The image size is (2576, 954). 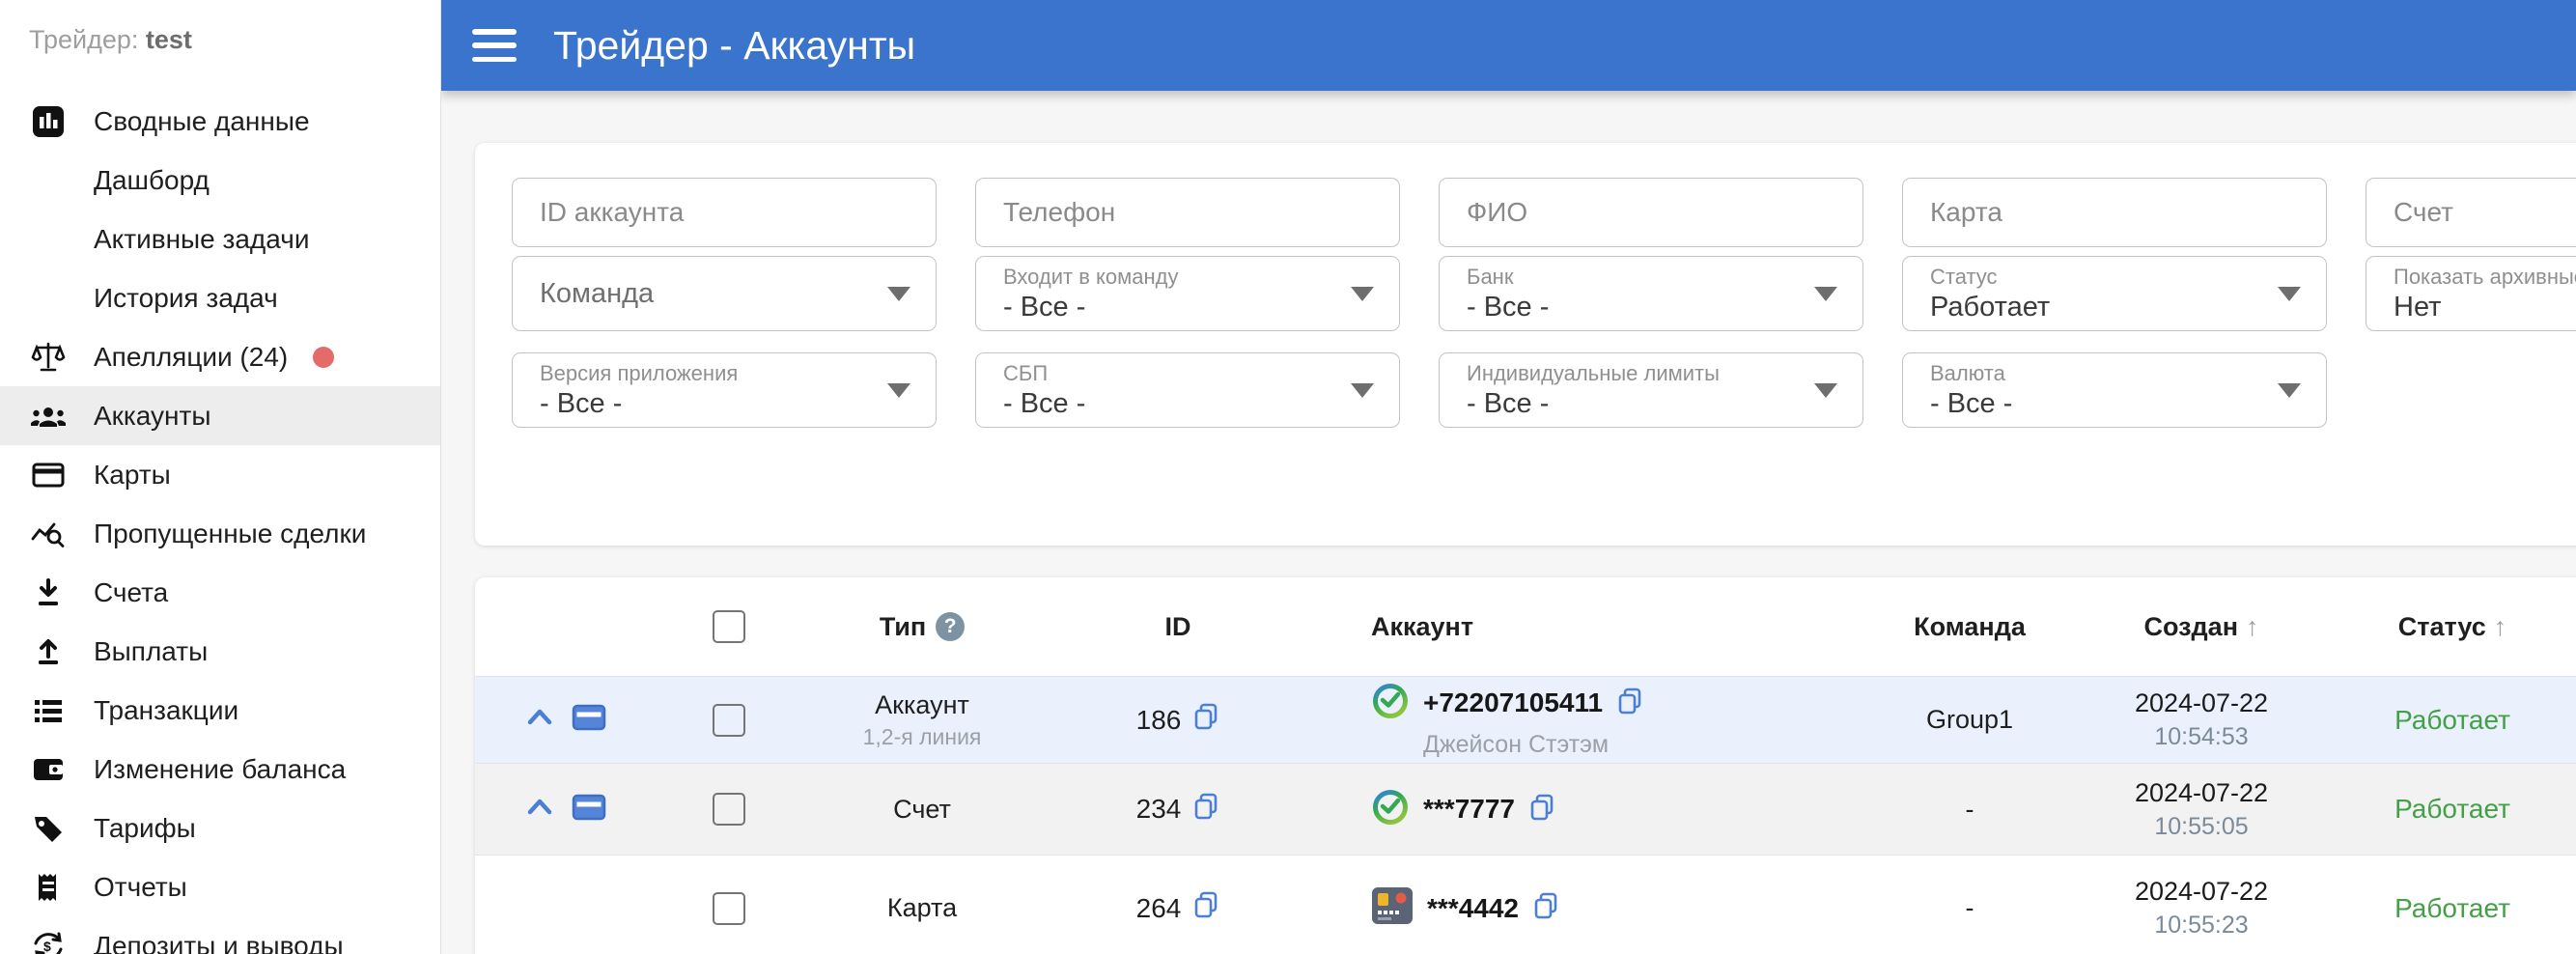 I want to click on team-select: Команда, so click(x=725, y=293).